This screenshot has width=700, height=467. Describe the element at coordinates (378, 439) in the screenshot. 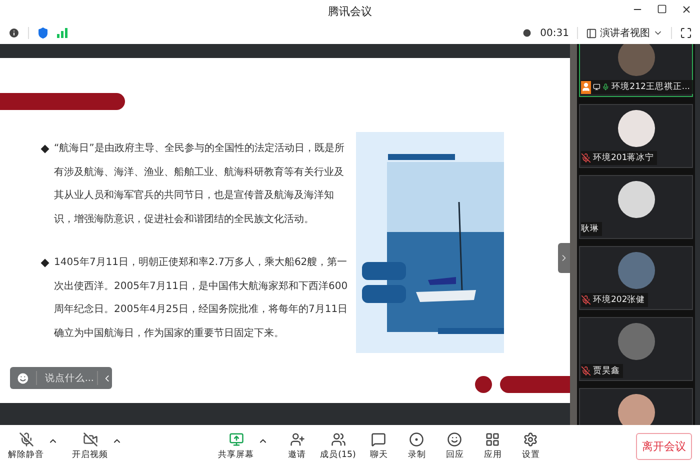

I see `chat-icon` at that location.